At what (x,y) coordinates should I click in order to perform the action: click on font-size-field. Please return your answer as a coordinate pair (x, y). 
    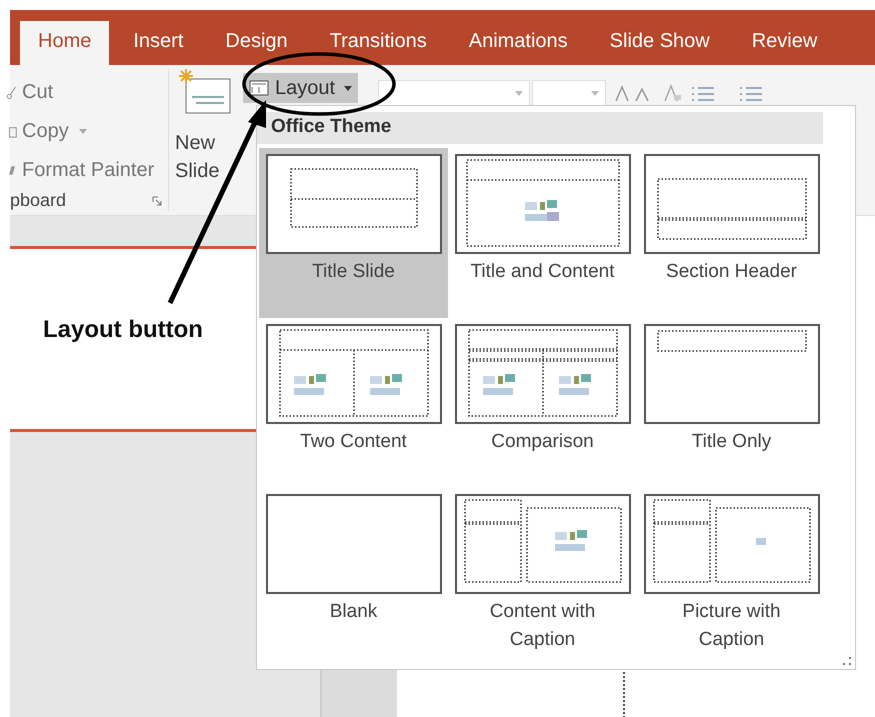
    Looking at the image, I should click on (569, 93).